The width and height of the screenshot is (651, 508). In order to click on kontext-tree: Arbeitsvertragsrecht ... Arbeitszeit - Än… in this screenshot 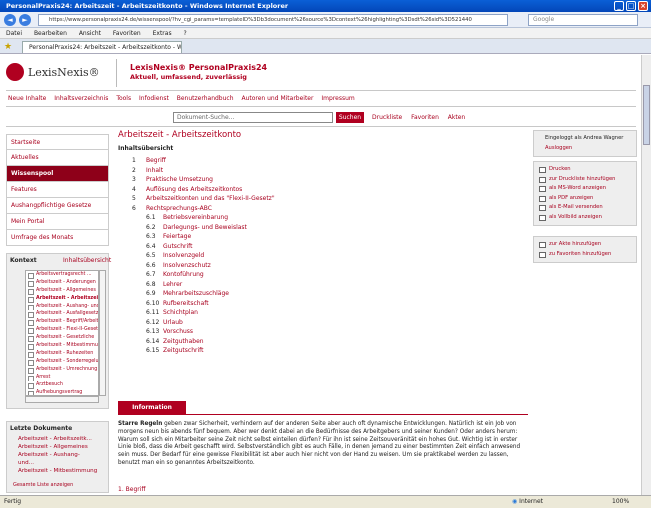, I will do `click(62, 333)`.